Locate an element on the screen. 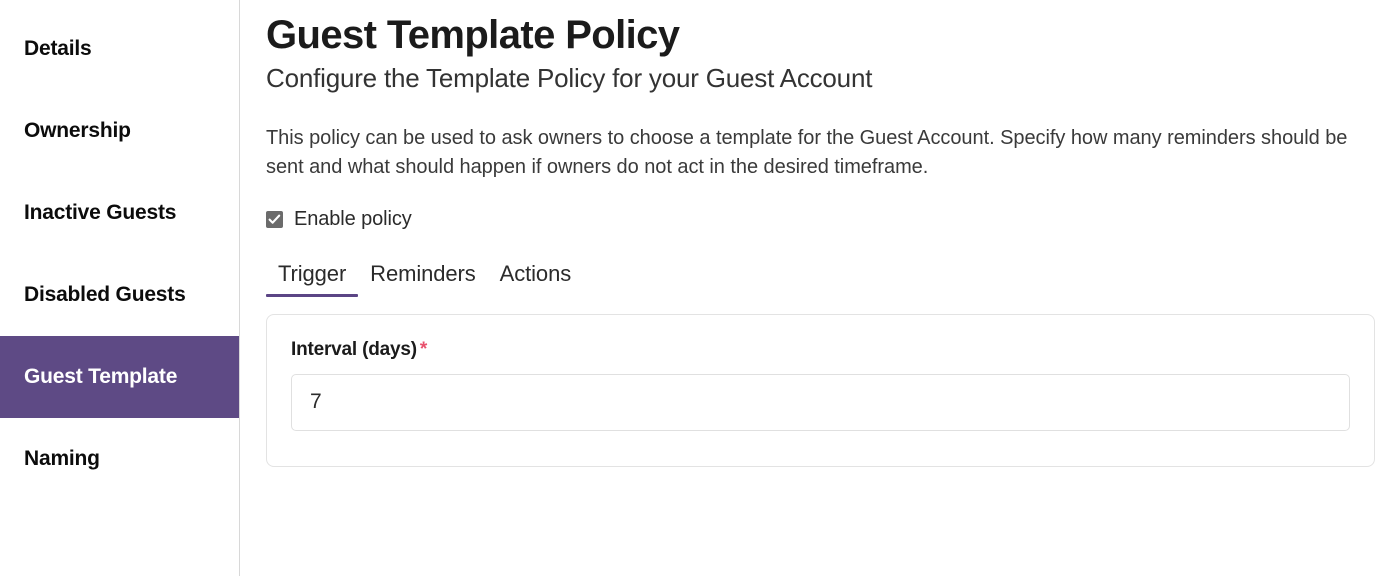 The image size is (1400, 576). sidebar-item-label: Details is located at coordinates (58, 48).